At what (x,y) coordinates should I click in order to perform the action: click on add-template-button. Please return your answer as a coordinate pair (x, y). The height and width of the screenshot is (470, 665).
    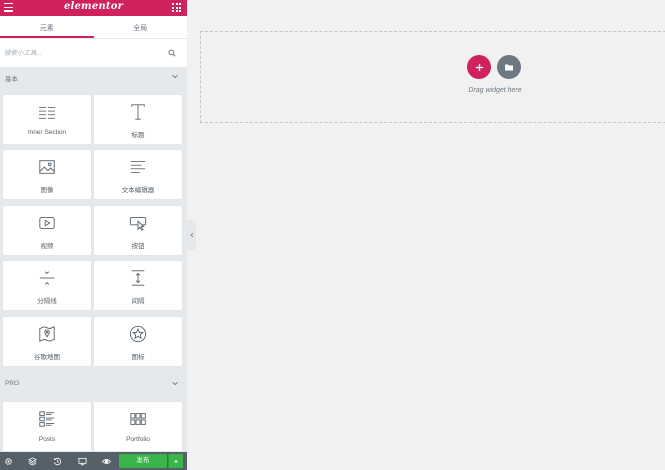
    Looking at the image, I should click on (509, 67).